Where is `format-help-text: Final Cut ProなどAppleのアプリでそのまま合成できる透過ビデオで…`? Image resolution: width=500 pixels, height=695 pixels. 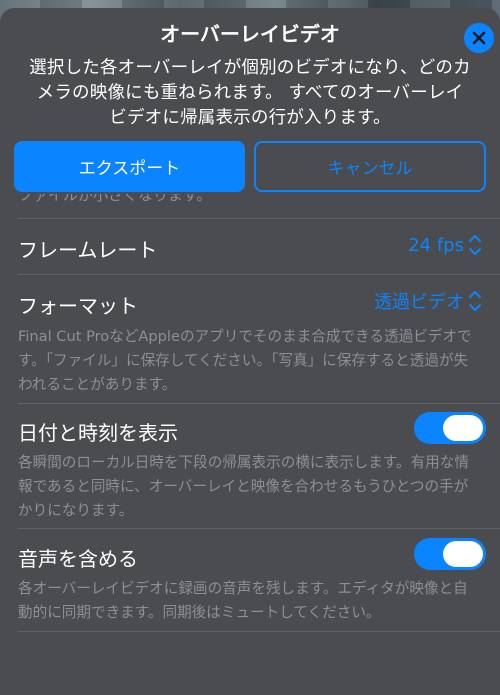 format-help-text: Final Cut ProなどAppleのアプリでそのまま合成できる透過ビデオで… is located at coordinates (245, 360).